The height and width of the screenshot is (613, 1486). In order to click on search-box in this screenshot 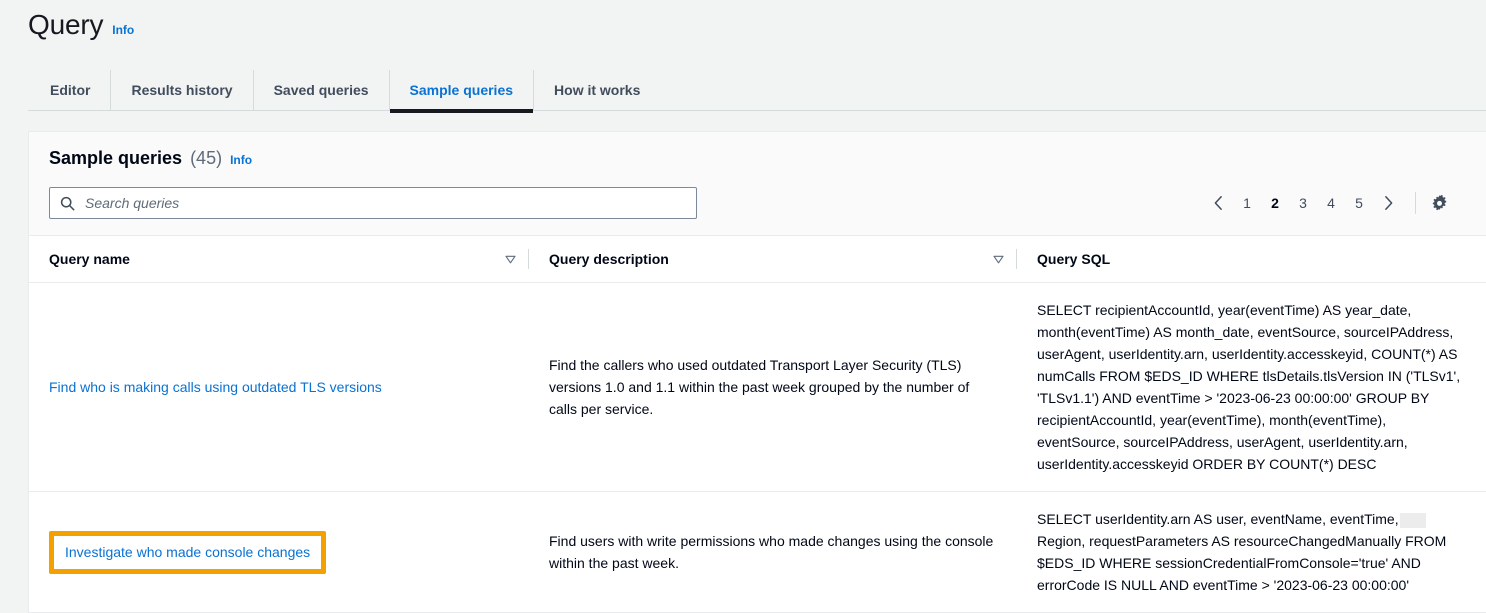, I will do `click(373, 203)`.